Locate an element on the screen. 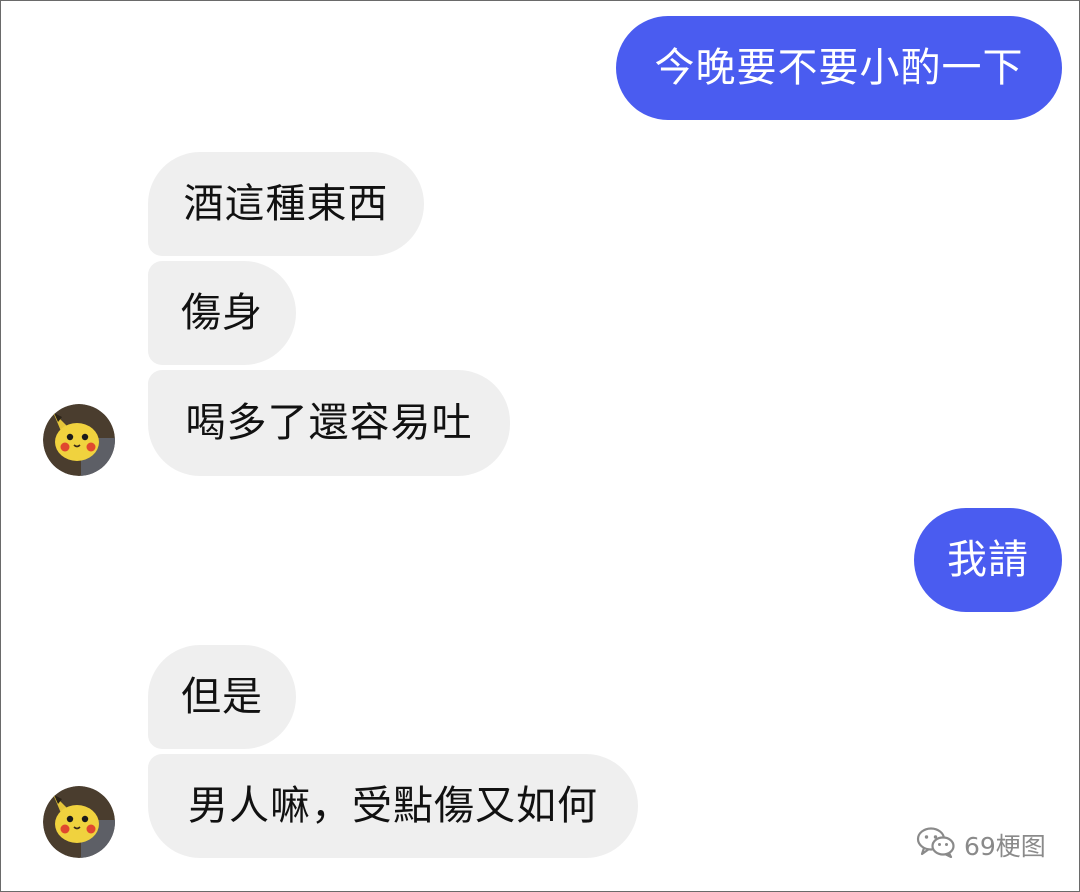 Image resolution: width=1080 pixels, height=892 pixels. outgoing-message: 今晚要不要小酌一下 is located at coordinates (839, 68).